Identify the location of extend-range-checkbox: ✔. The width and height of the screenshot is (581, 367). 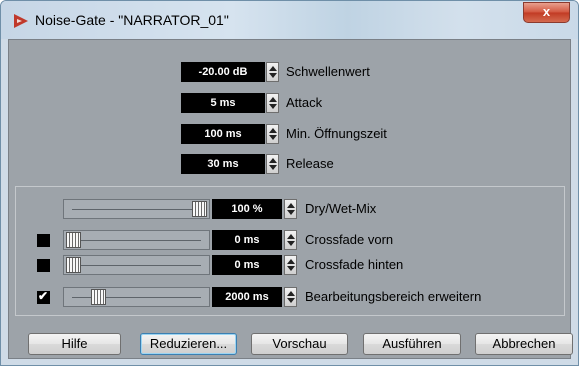
(43, 296).